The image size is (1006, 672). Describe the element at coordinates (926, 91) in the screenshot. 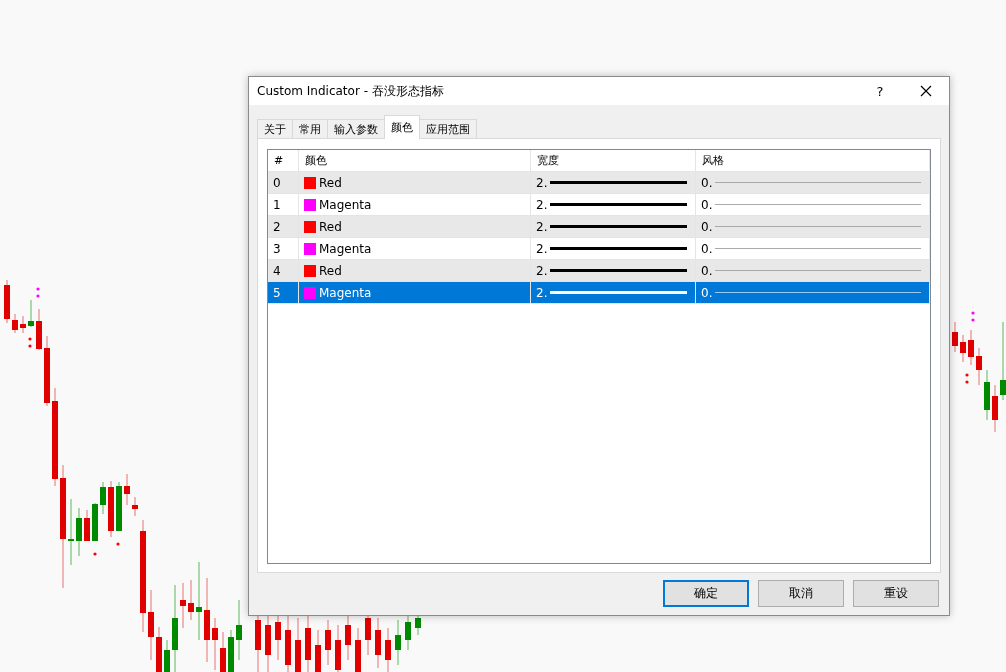

I see `close-icon` at that location.